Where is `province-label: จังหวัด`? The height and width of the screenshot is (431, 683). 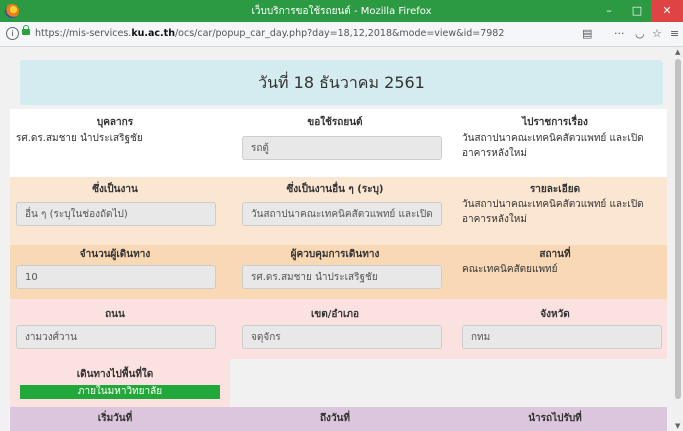 province-label: จังหวัด is located at coordinates (555, 314).